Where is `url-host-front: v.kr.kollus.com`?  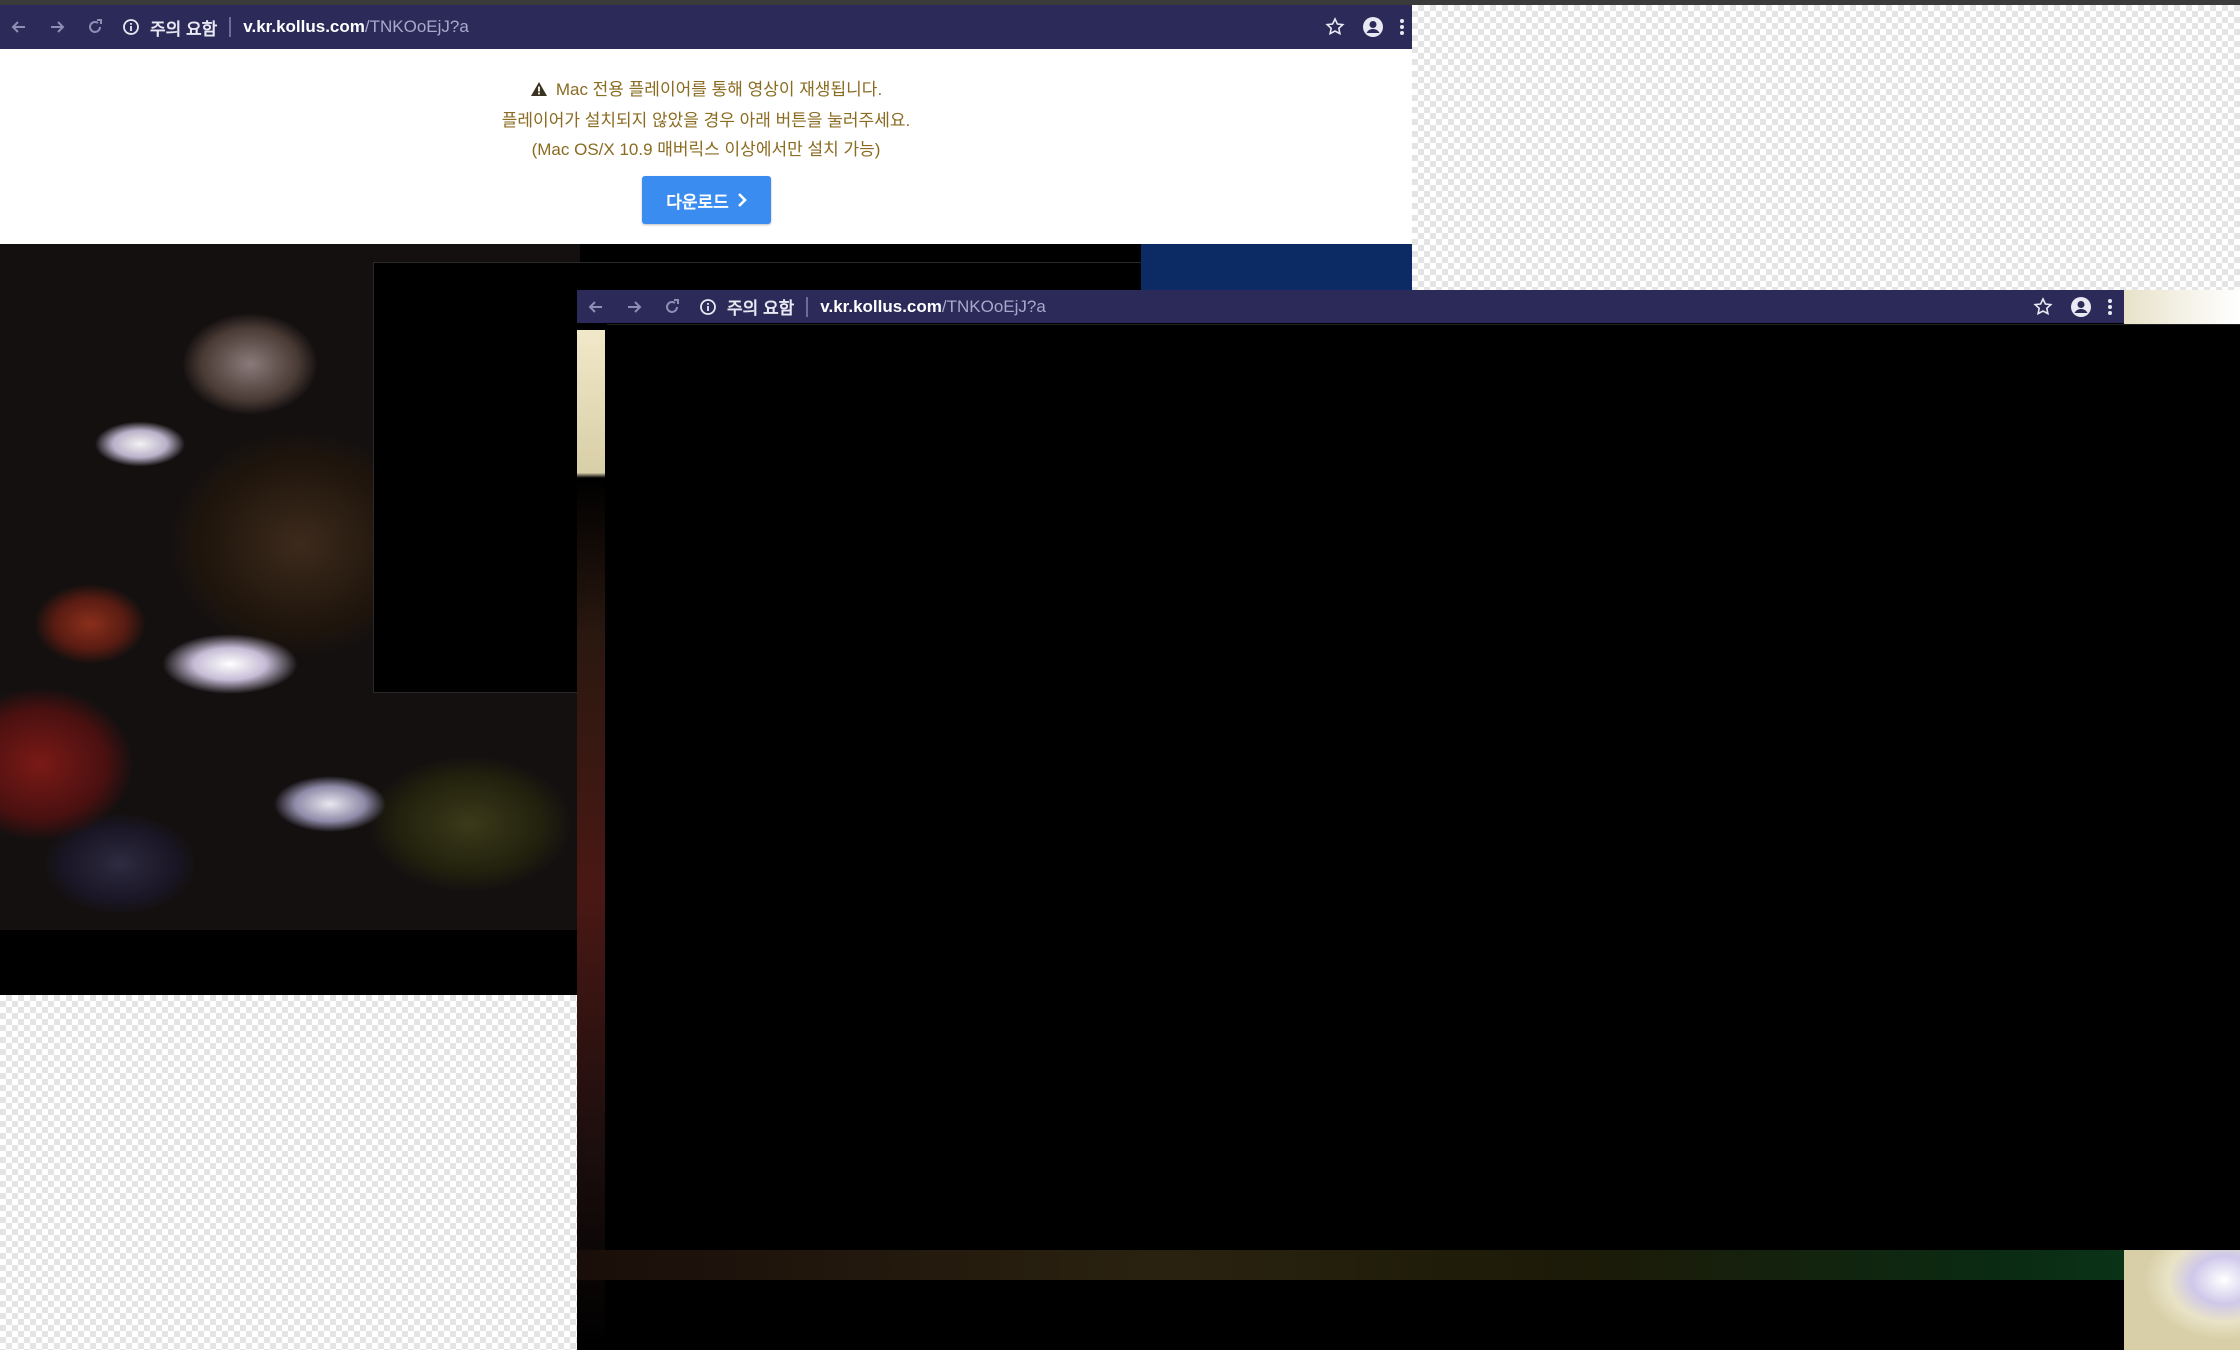 url-host-front: v.kr.kollus.com is located at coordinates (881, 306).